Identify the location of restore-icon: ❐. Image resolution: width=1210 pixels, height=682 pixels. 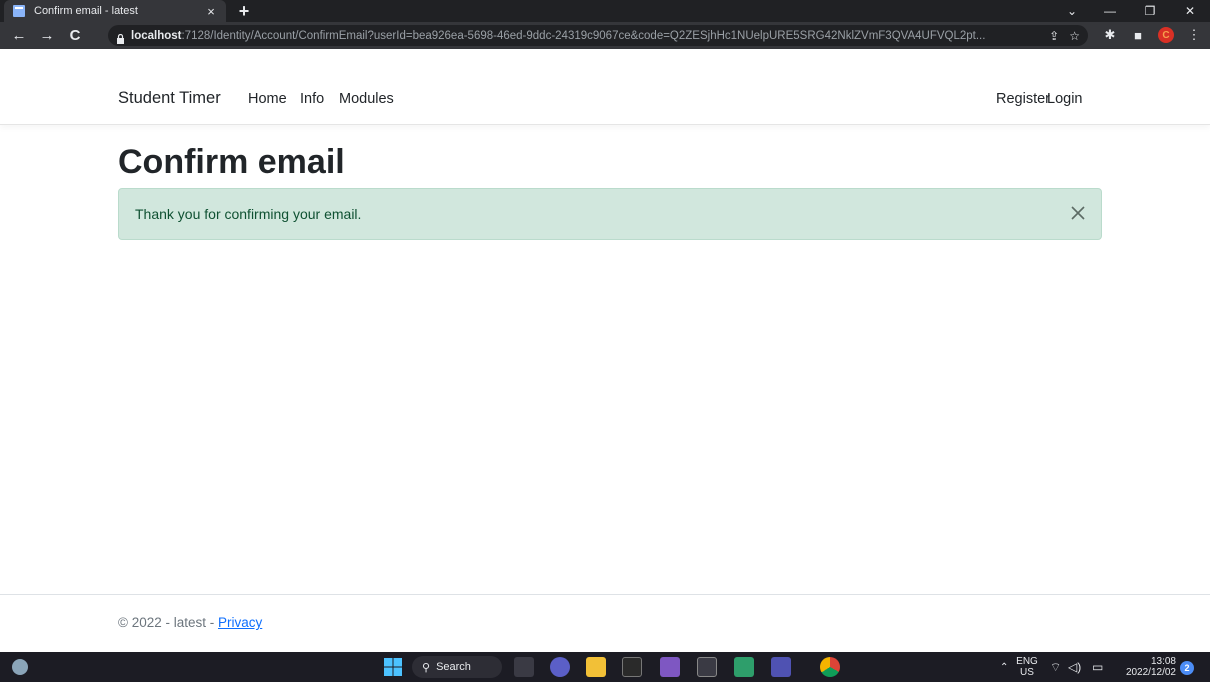
(1150, 11).